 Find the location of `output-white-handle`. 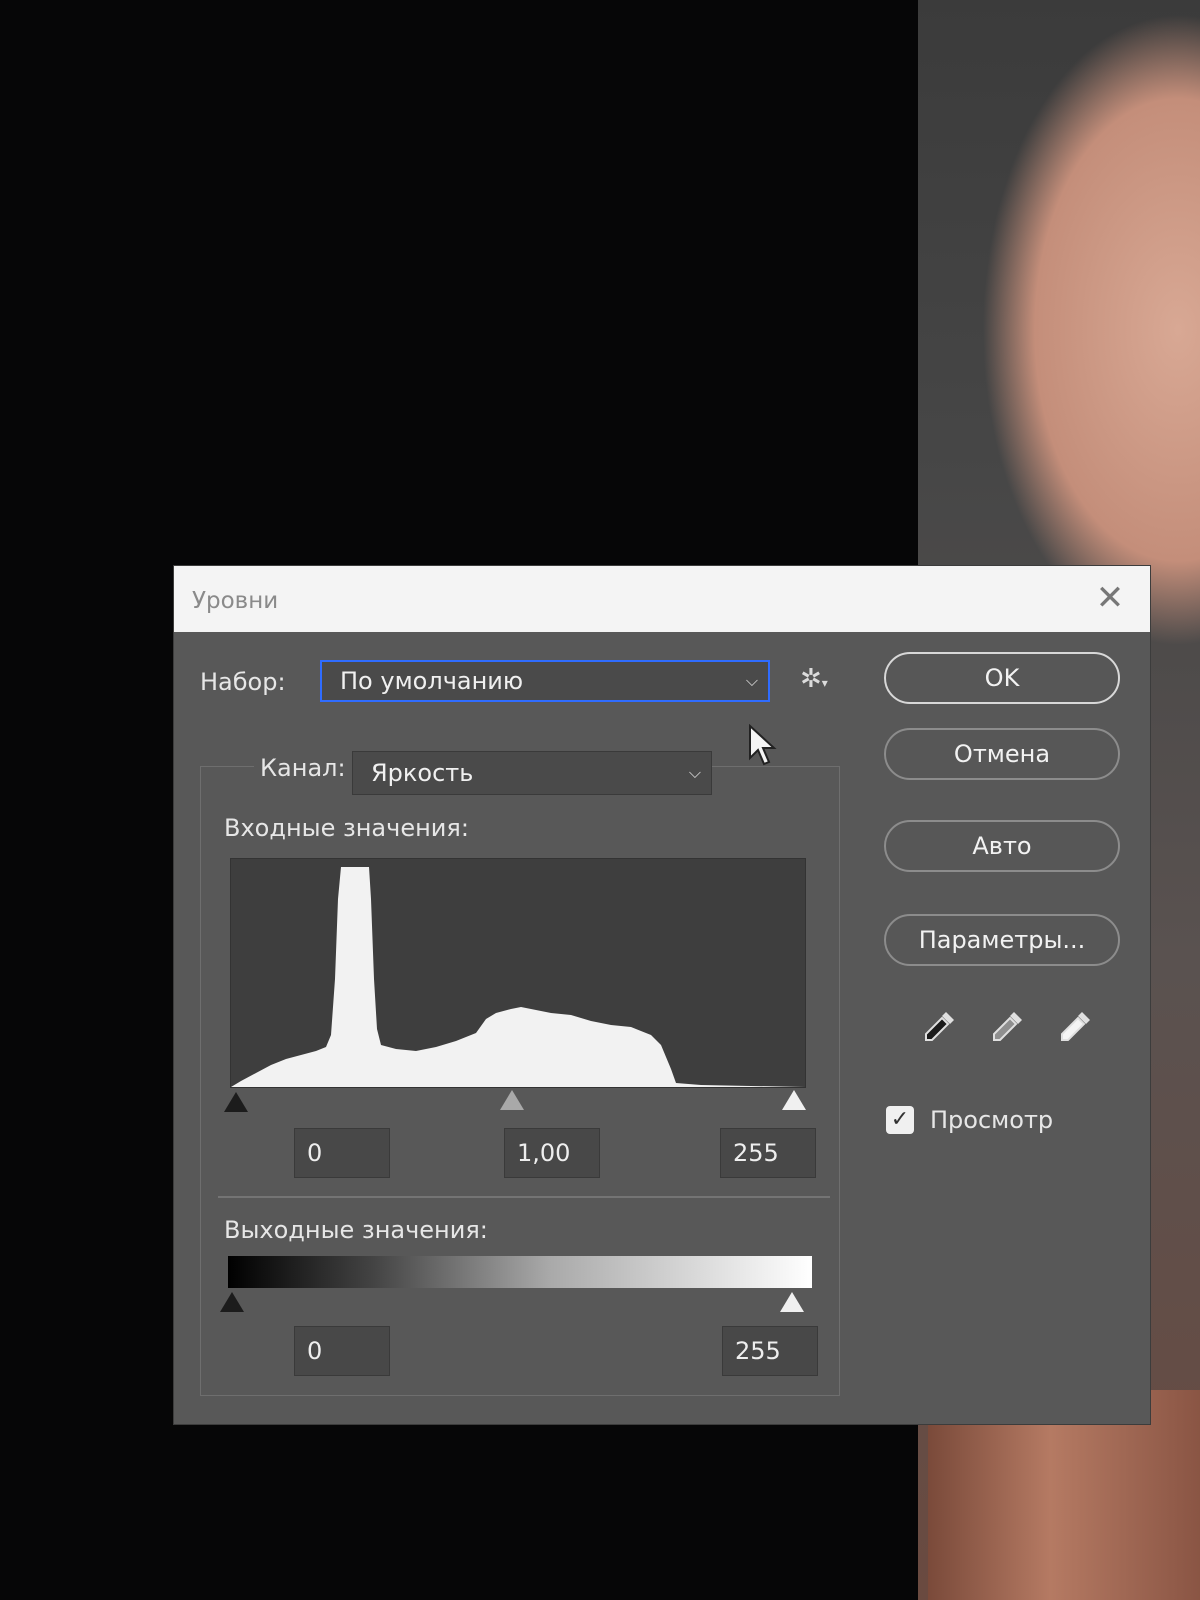

output-white-handle is located at coordinates (792, 1302).